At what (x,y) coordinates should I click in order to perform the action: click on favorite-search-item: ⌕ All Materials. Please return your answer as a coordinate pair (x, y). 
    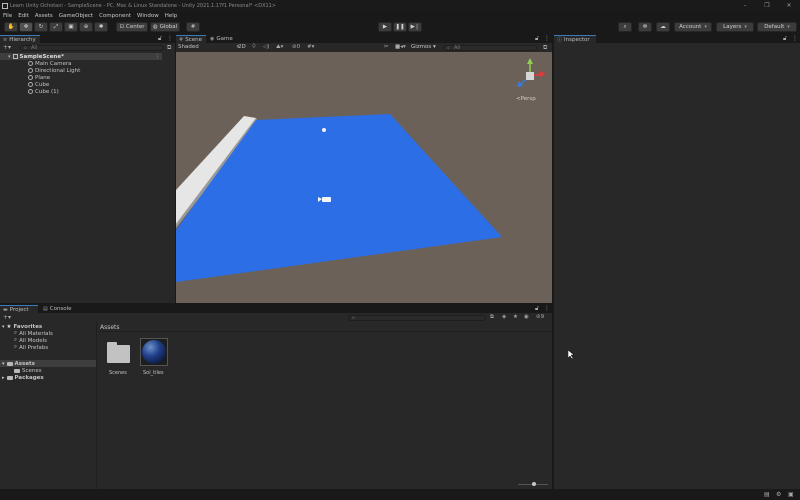
    Looking at the image, I should click on (33, 333).